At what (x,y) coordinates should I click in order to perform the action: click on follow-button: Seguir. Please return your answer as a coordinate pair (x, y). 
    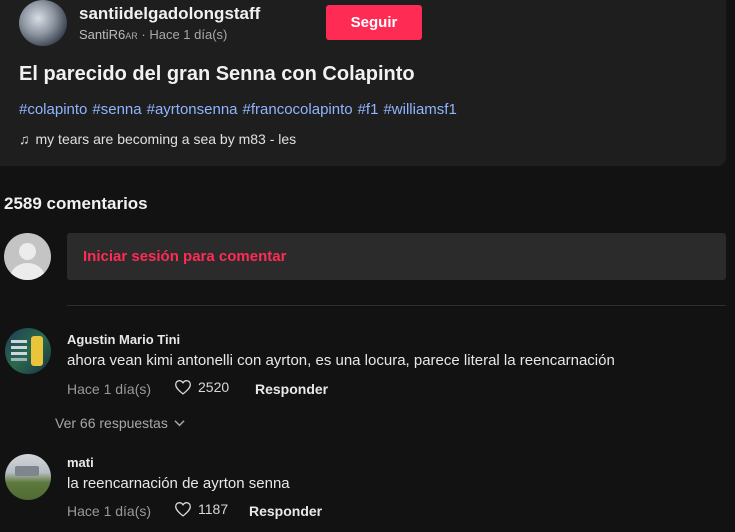
    Looking at the image, I should click on (374, 22).